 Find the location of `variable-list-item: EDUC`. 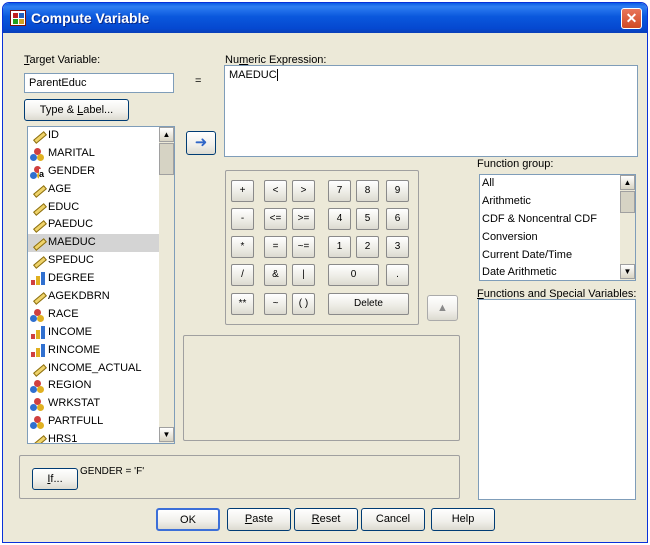

variable-list-item: EDUC is located at coordinates (101, 208).